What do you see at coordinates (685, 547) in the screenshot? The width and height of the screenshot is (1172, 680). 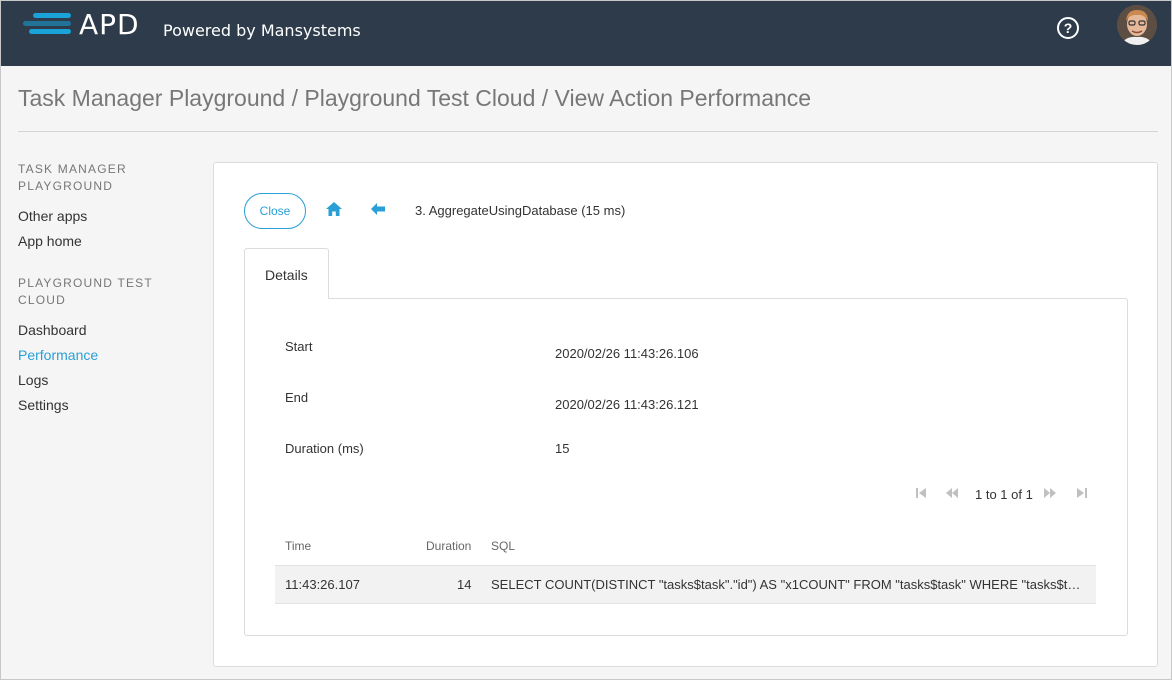 I see `table-header: Time Duration SQL` at bounding box center [685, 547].